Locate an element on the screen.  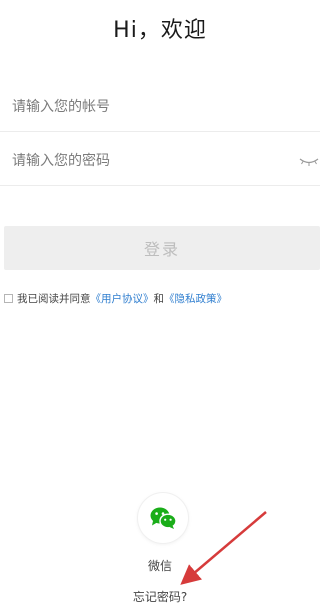
user-agreement-link: 《用户协议》 is located at coordinates (122, 298).